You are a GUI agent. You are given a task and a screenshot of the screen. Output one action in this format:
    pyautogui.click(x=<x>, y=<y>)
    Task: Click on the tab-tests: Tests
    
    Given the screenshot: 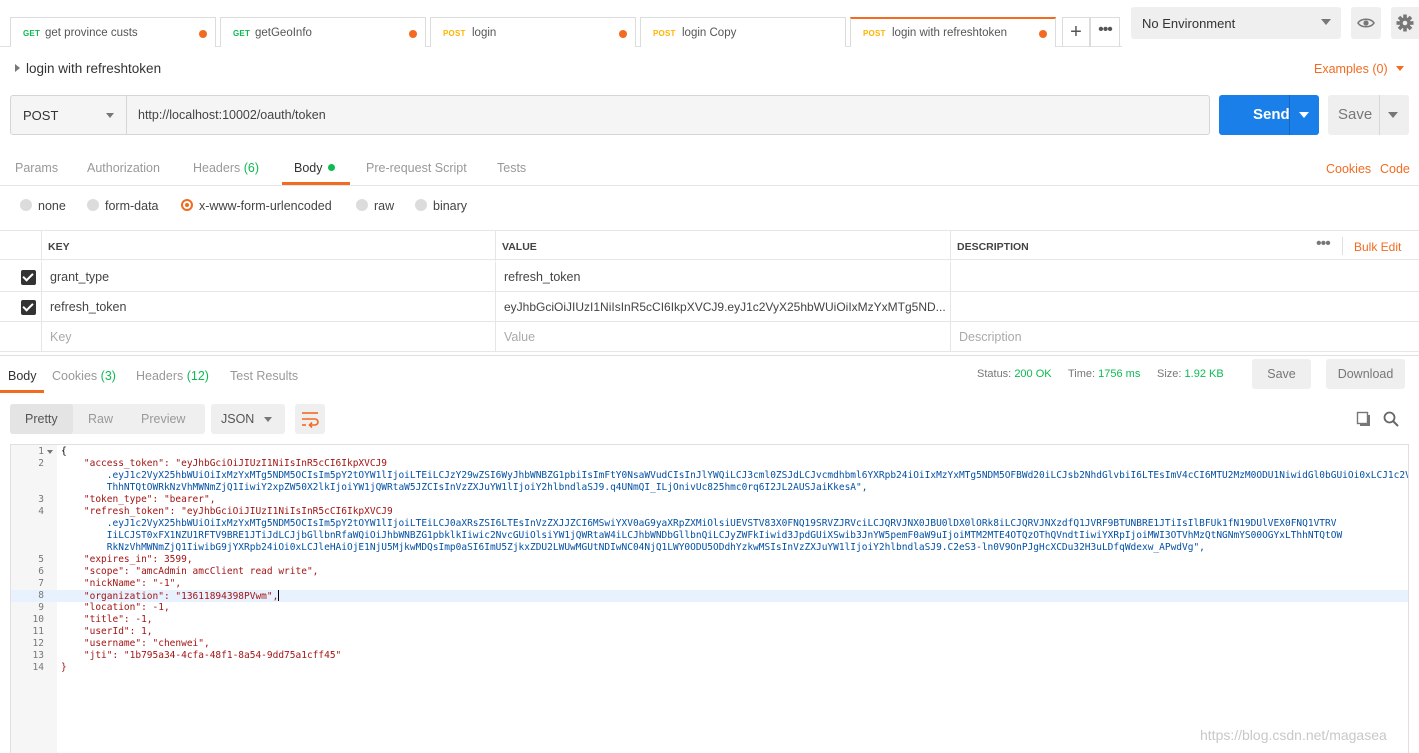 What is the action you would take?
    pyautogui.click(x=511, y=168)
    